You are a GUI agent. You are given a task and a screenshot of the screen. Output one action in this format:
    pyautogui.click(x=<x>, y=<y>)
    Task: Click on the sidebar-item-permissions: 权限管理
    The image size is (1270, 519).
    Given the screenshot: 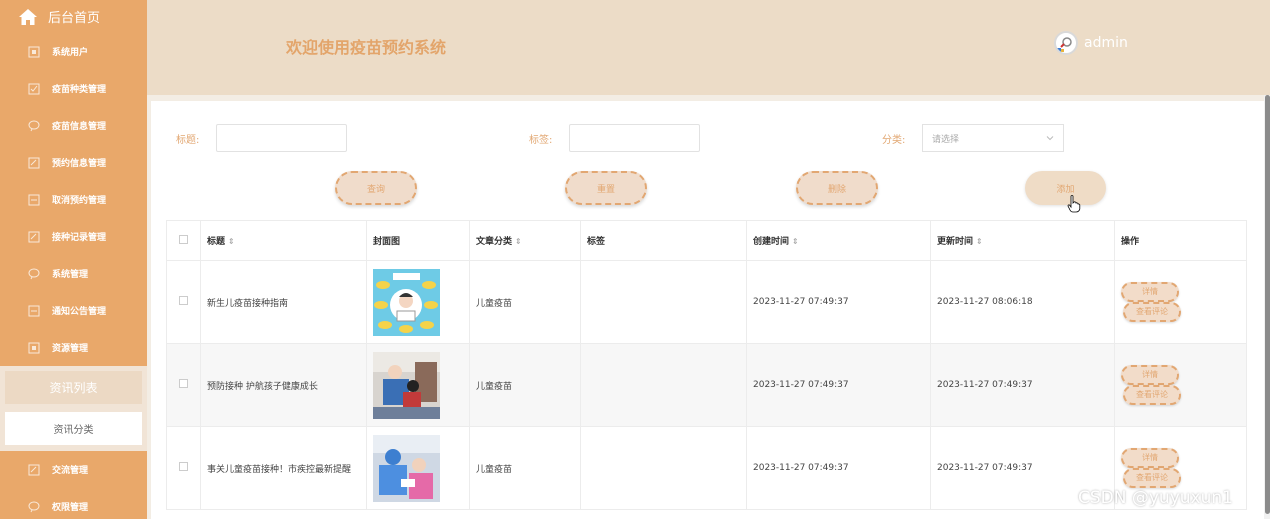 What is the action you would take?
    pyautogui.click(x=73, y=503)
    